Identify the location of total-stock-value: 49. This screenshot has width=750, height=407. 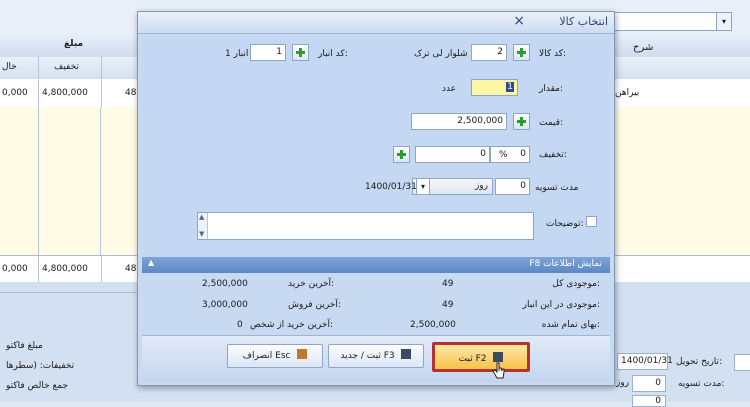
(448, 284).